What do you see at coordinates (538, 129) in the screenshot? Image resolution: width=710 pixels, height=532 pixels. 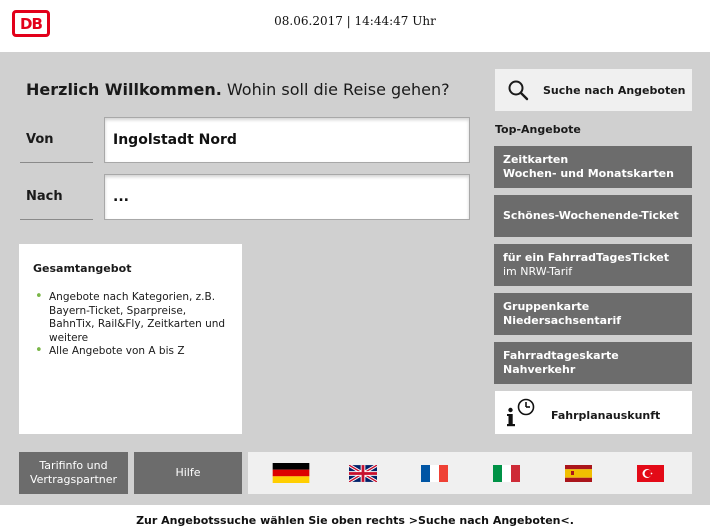 I see `top-offers-title: Top-Angebote` at bounding box center [538, 129].